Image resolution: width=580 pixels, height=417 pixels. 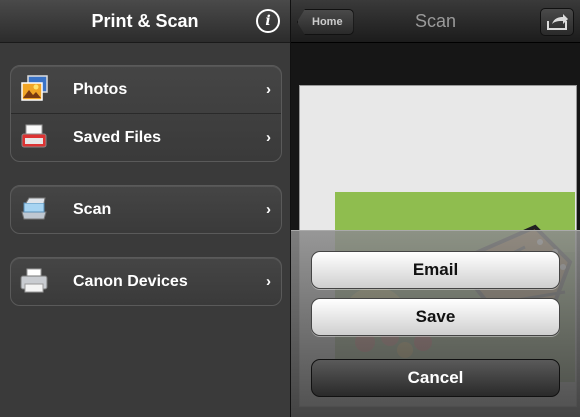 I want to click on menu-item-scan: Scan ›, so click(x=146, y=209).